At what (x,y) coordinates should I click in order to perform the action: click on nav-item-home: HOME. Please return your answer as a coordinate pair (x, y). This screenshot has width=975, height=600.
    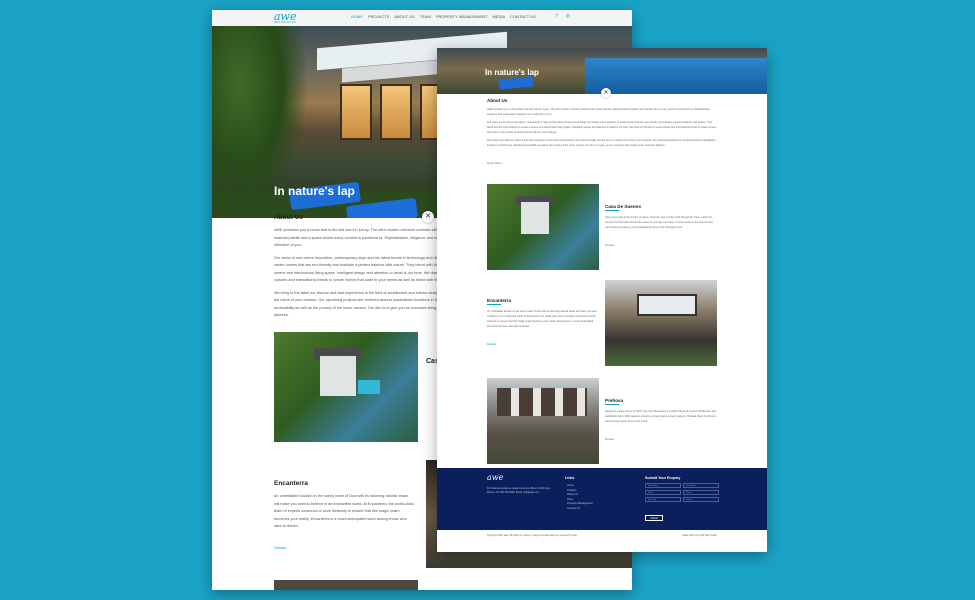
    Looking at the image, I should click on (357, 16).